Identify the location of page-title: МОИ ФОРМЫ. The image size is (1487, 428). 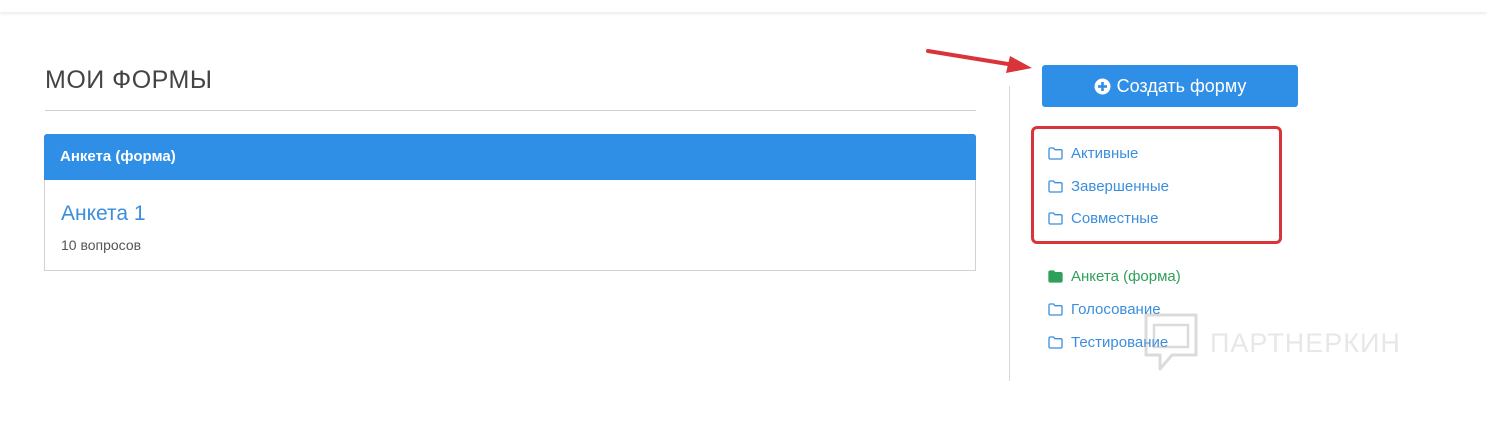
(129, 80).